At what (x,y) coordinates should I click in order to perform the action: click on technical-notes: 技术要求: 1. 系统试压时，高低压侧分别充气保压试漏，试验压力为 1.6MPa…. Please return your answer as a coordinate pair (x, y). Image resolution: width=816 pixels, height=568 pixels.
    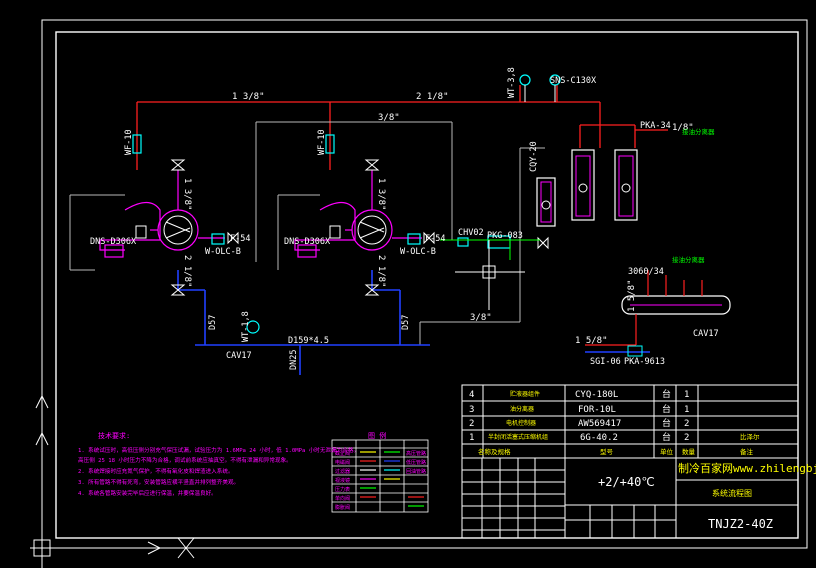
    Looking at the image, I should click on (218, 464).